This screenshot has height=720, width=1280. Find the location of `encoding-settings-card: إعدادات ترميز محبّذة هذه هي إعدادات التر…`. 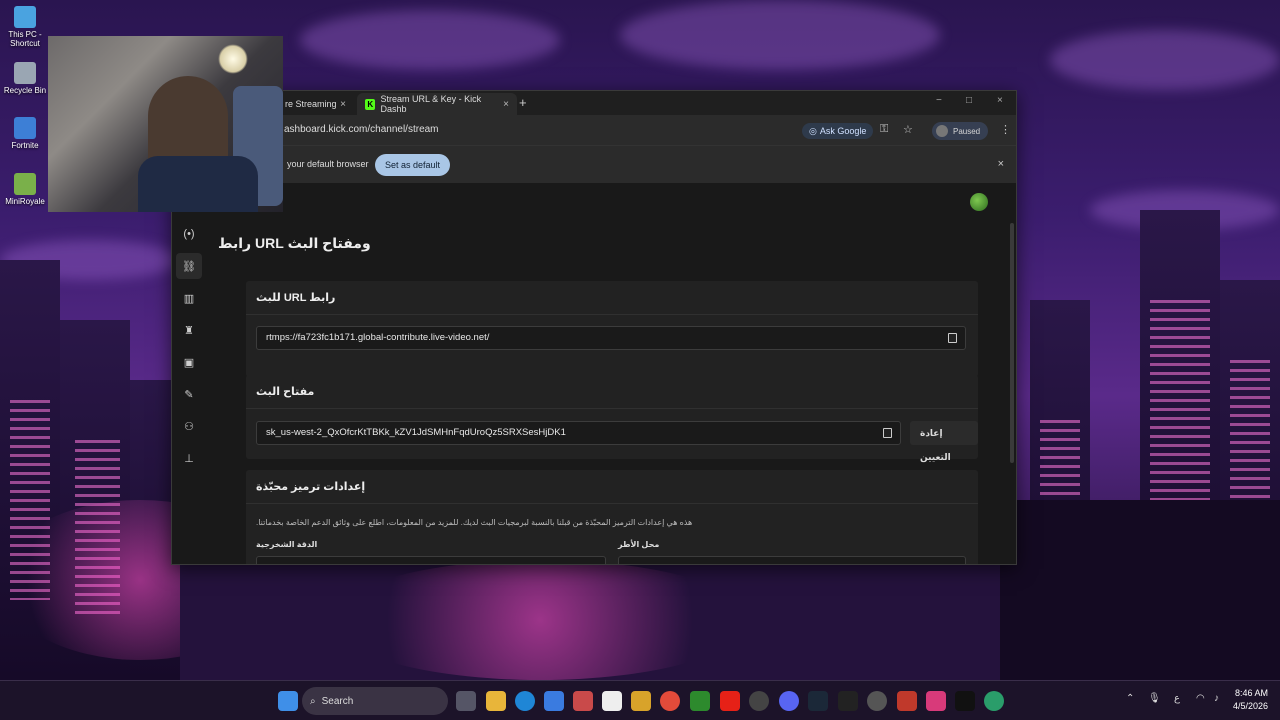

encoding-settings-card: إعدادات ترميز محبّذة هذه هي إعدادات التر… is located at coordinates (612, 517).